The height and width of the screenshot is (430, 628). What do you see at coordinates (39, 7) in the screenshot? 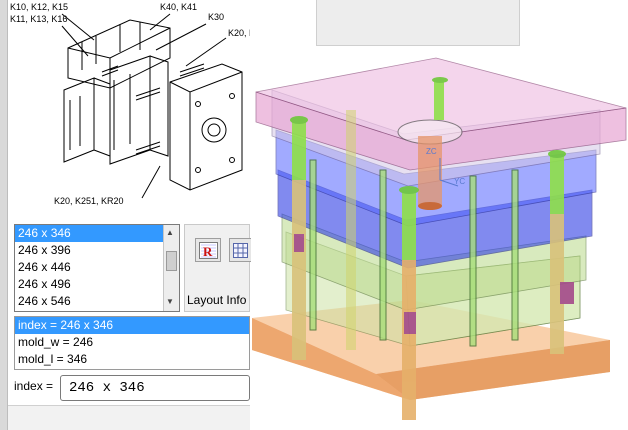
I see `label-k10: K10, K12, K15` at bounding box center [39, 7].